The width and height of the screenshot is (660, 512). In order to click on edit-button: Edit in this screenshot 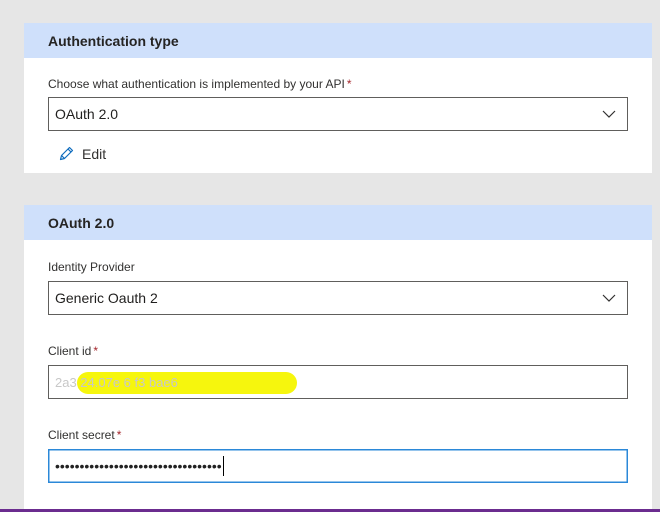, I will do `click(82, 153)`.